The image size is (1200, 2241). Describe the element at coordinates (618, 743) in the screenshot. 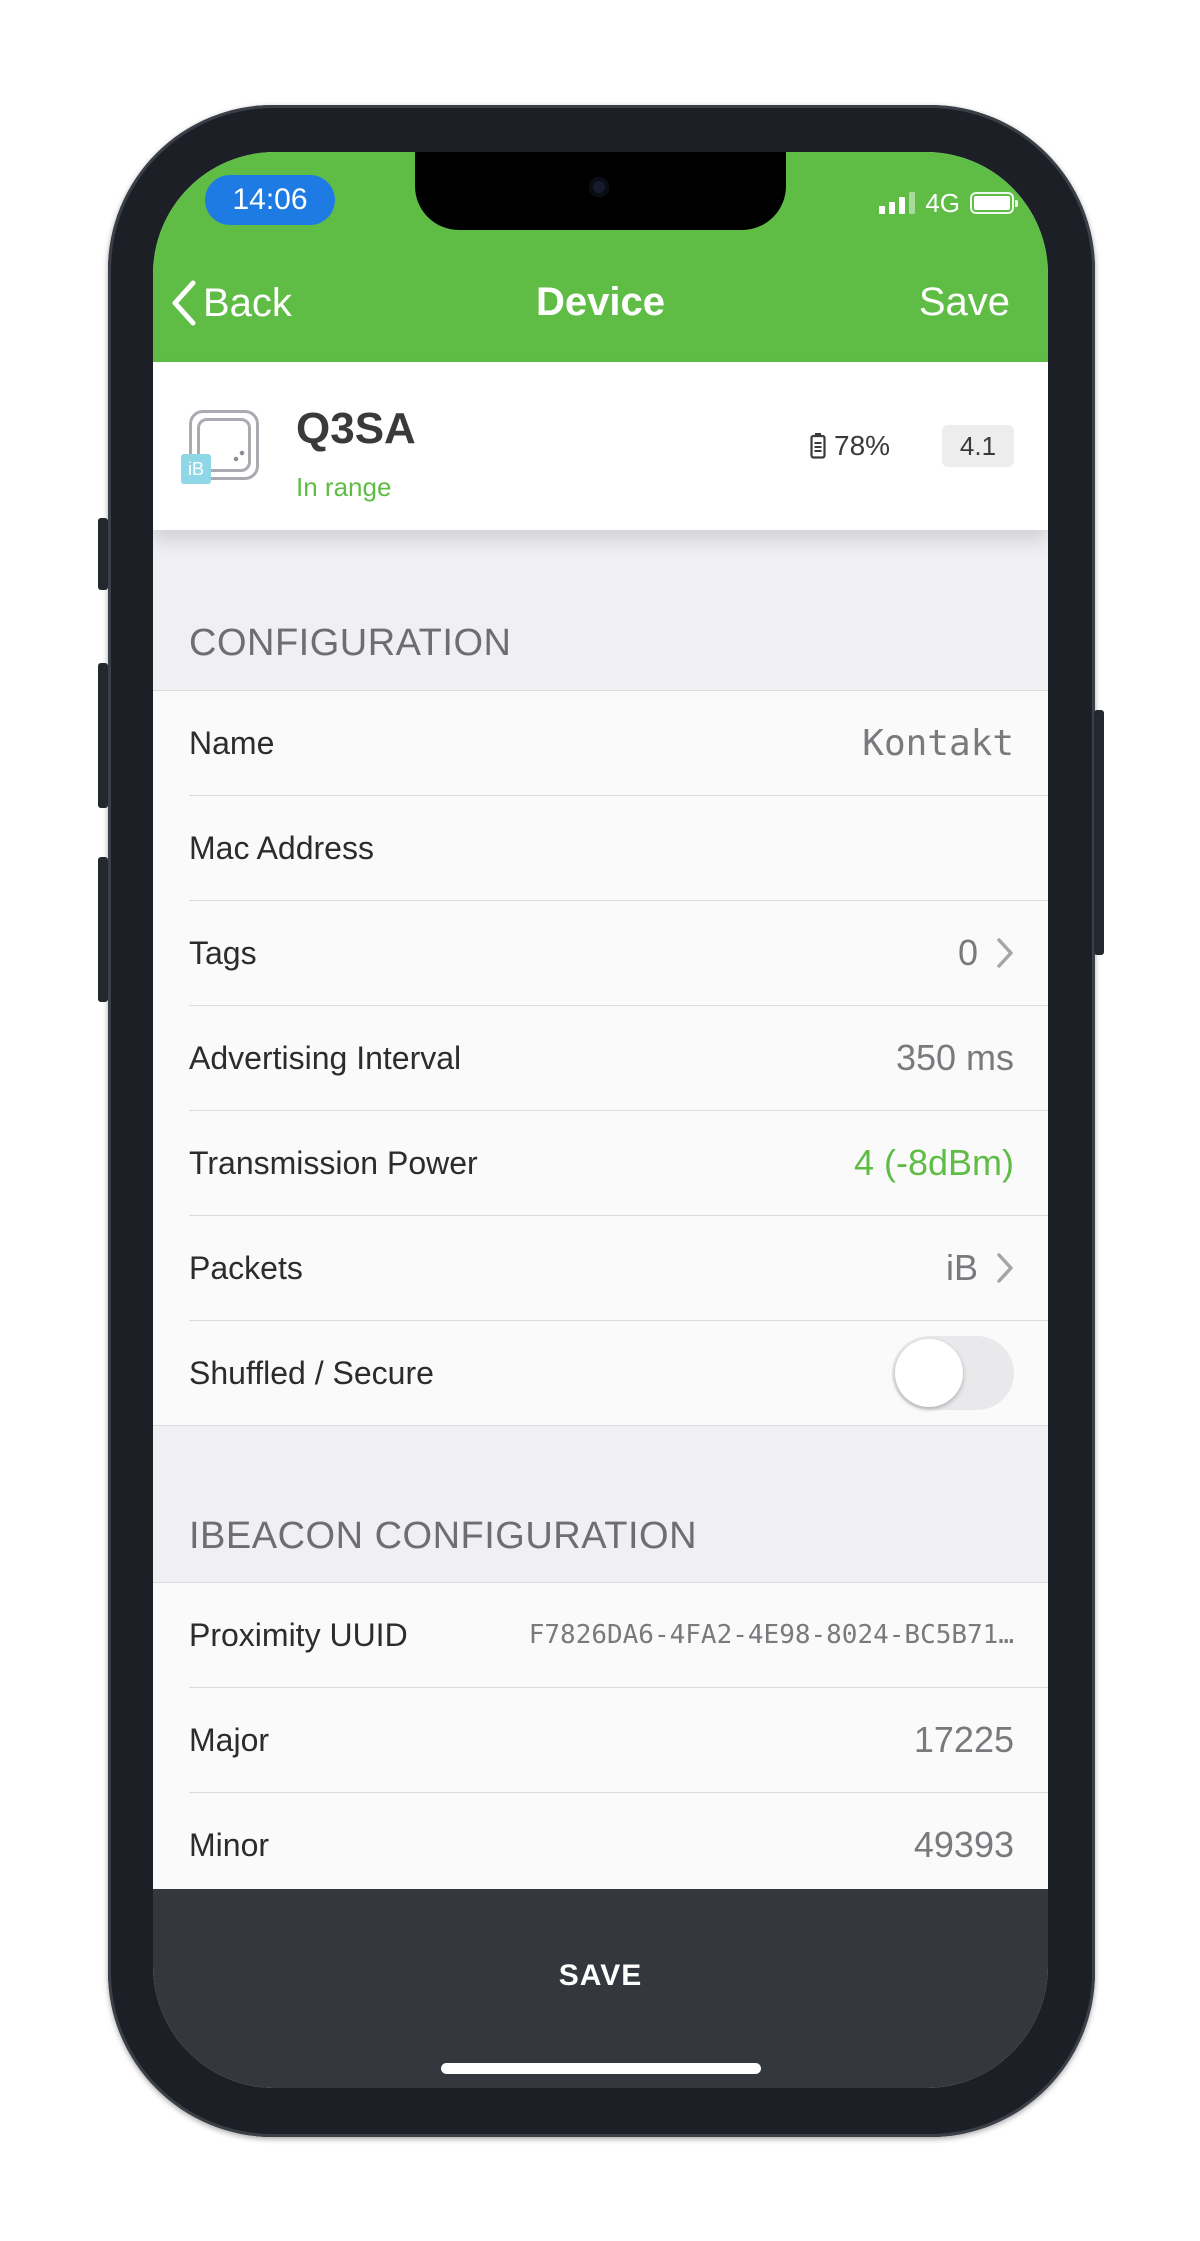

I see `name-row: Name Kontakt` at that location.